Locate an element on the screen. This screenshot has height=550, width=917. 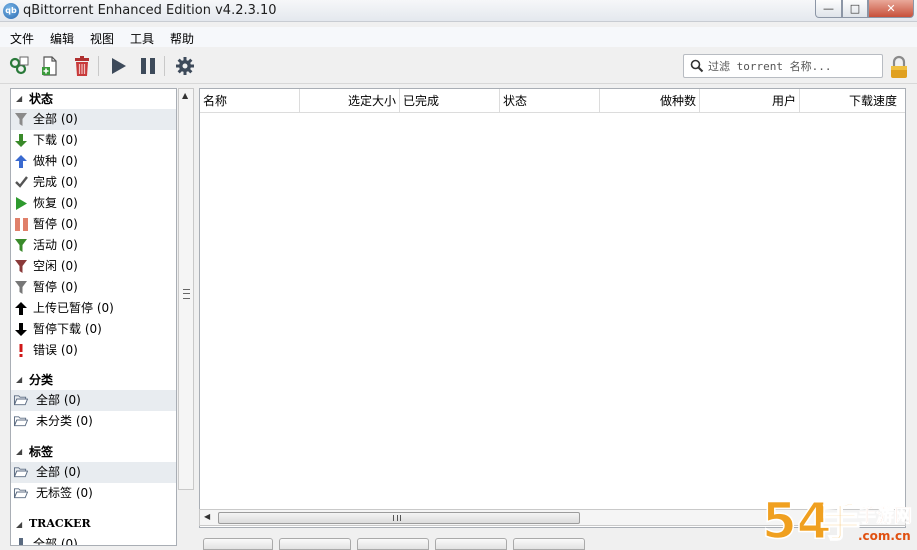
scrollbar-thumb is located at coordinates (399, 518).